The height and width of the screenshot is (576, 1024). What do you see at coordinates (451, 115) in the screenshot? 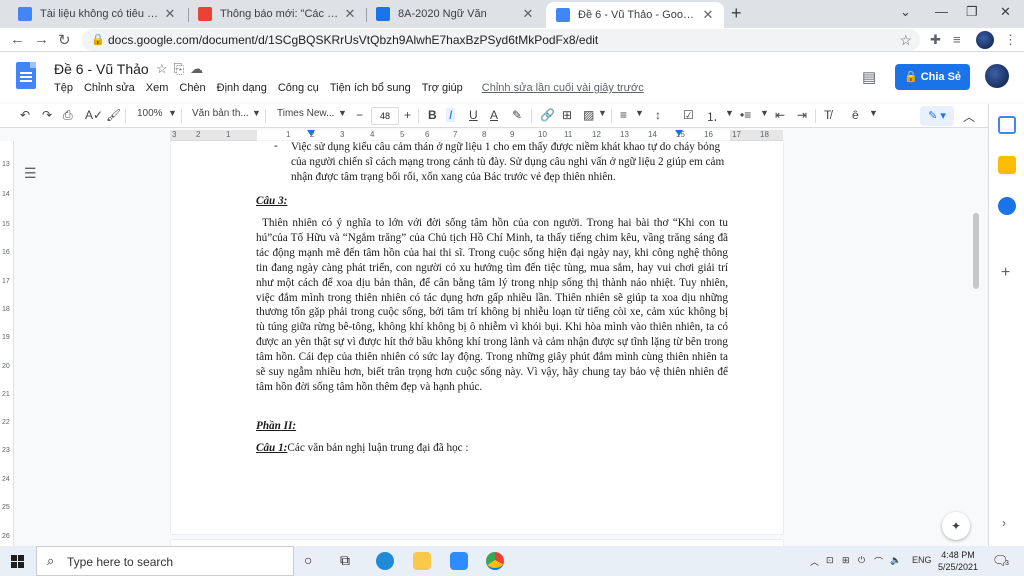
I see `italic-button: I` at bounding box center [451, 115].